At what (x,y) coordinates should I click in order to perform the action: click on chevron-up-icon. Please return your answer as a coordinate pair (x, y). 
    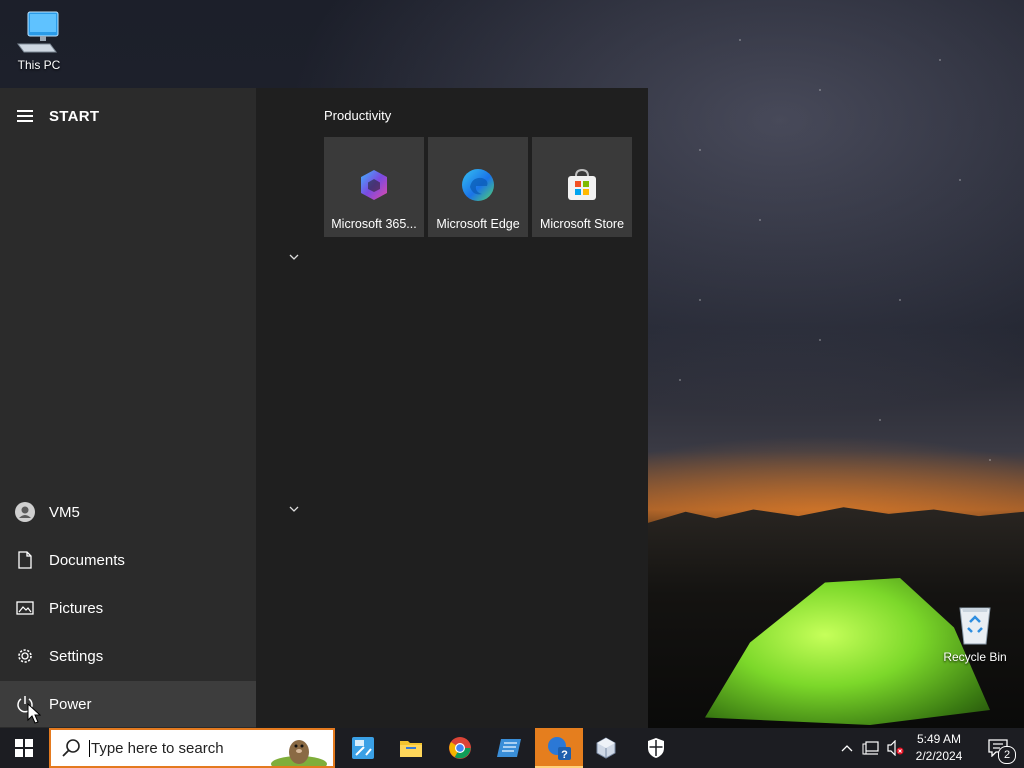
    Looking at the image, I should click on (847, 748).